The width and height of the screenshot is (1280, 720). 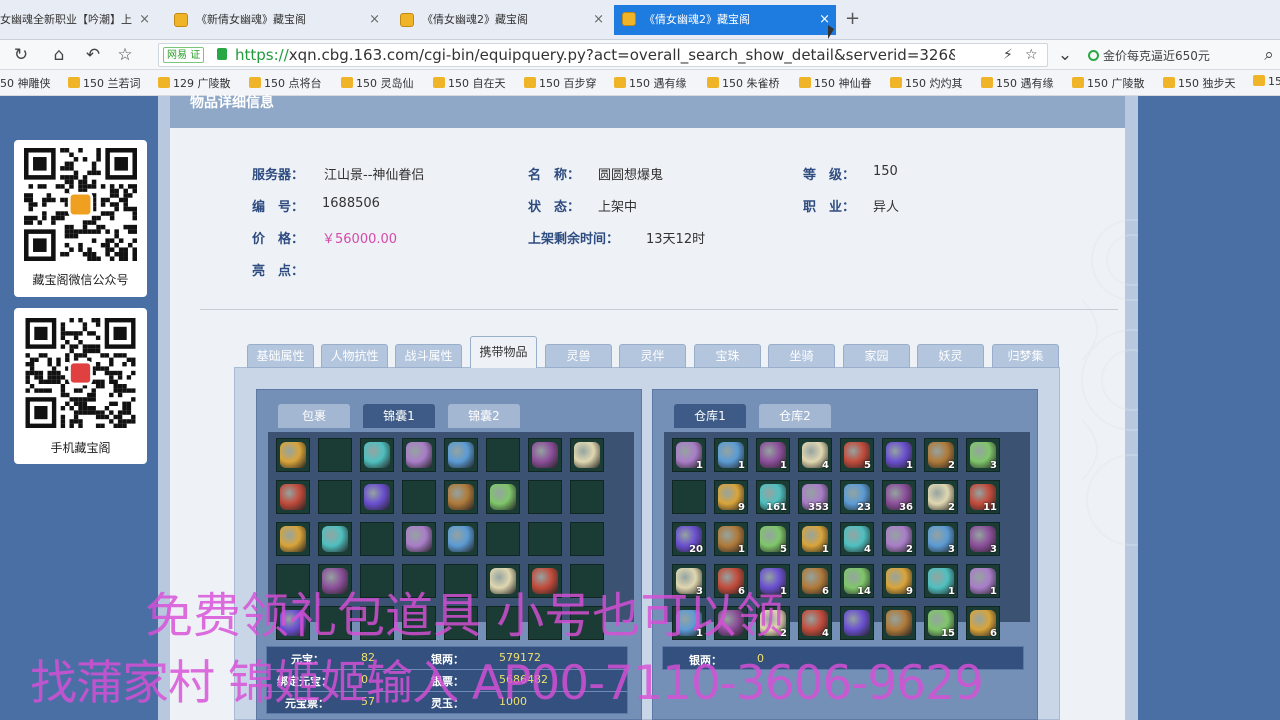 I want to click on subtab-warehouse-2: 仓库2, so click(x=795, y=416).